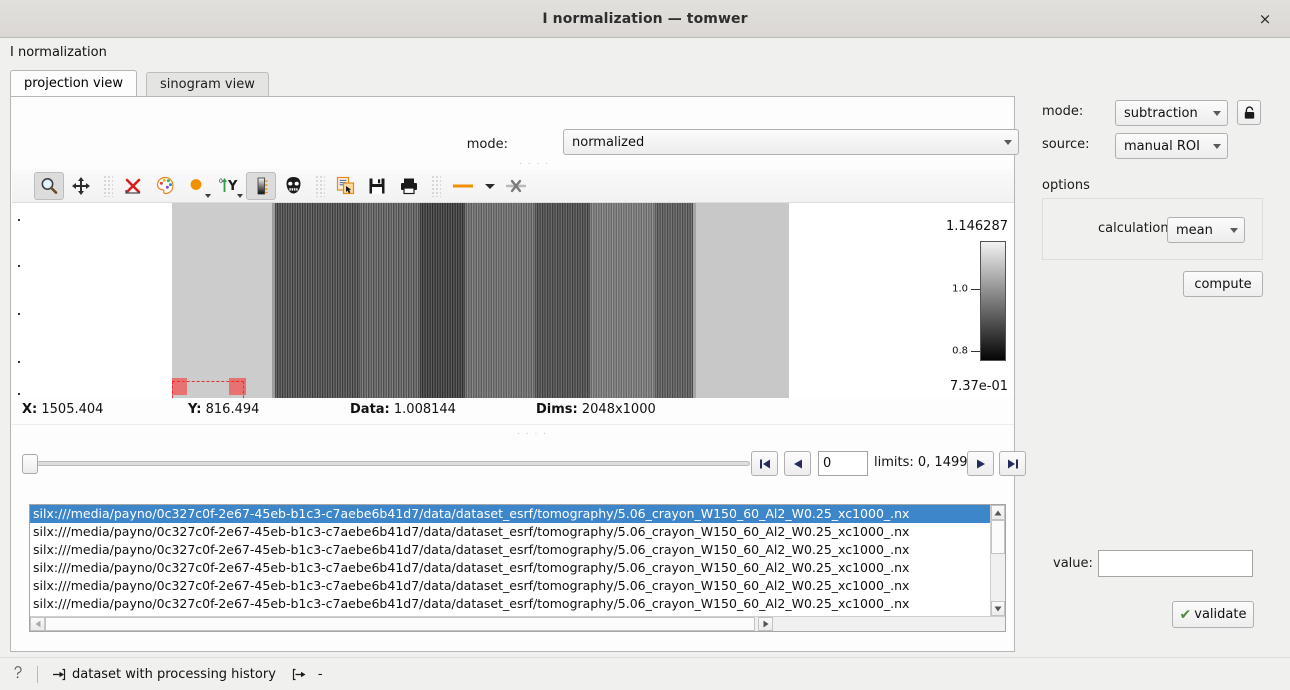 This screenshot has width=1290, height=690. I want to click on value-input, so click(1175, 563).